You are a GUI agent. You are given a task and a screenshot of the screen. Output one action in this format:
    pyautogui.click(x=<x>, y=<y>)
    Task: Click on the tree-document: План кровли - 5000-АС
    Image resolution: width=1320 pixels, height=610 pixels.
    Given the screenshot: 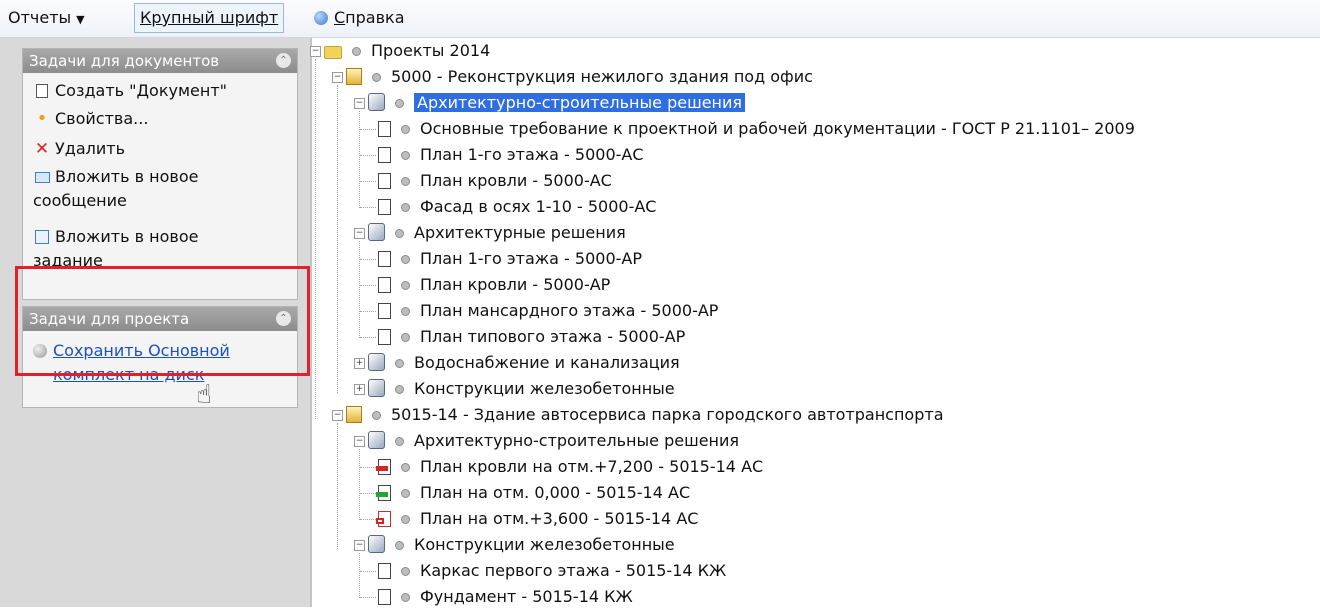 What is the action you would take?
    pyautogui.click(x=495, y=181)
    